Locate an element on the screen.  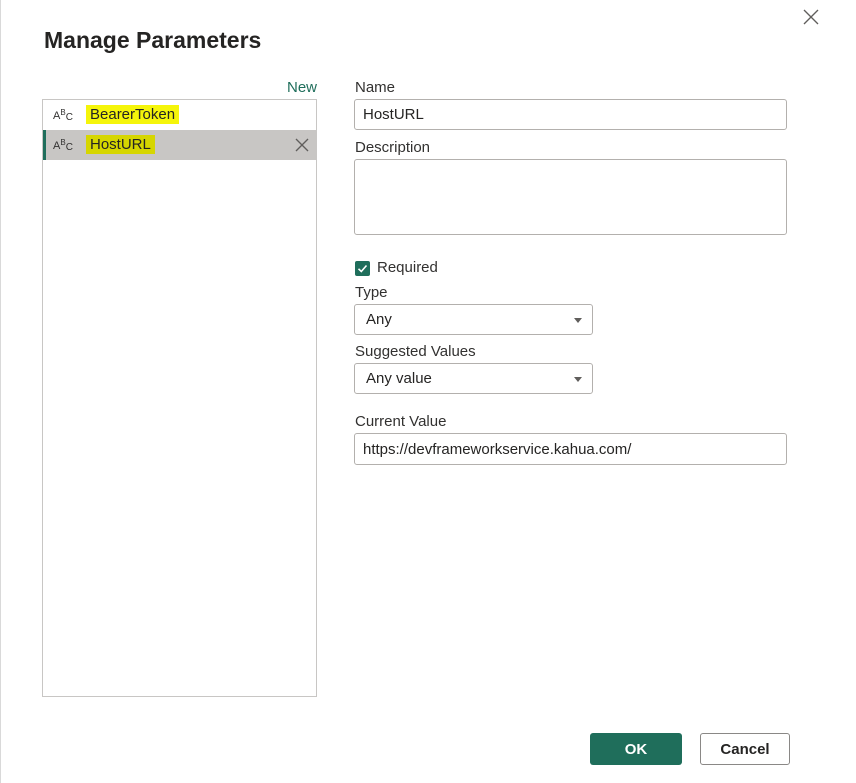
description-label: Description is located at coordinates (393, 147).